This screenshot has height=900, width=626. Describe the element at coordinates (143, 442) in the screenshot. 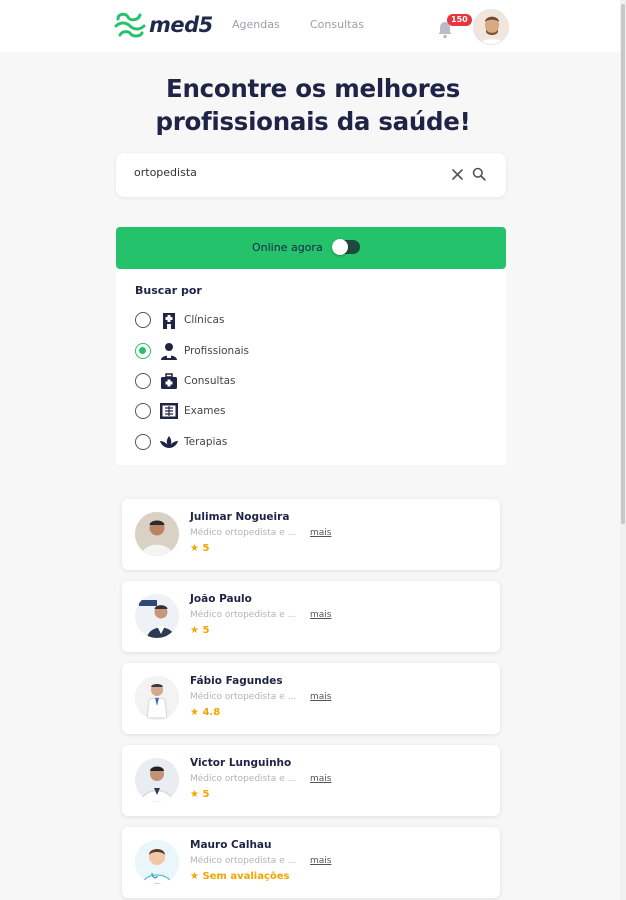

I see `radio-terapias` at that location.